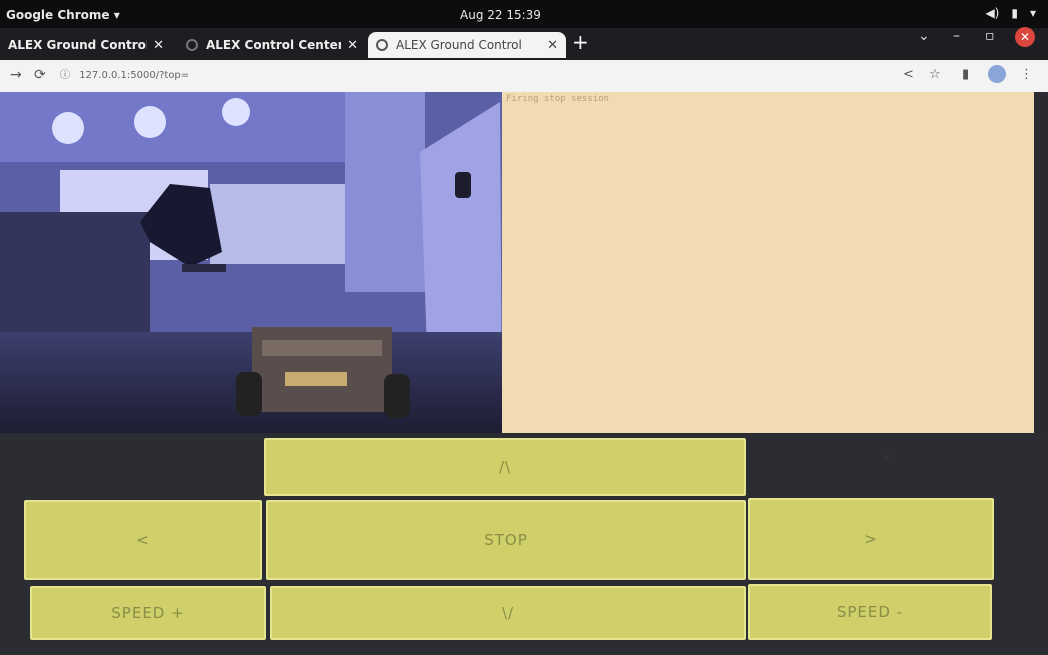 The image size is (1048, 655). What do you see at coordinates (965, 74) in the screenshot?
I see `side-panel-icon: ▮` at bounding box center [965, 74].